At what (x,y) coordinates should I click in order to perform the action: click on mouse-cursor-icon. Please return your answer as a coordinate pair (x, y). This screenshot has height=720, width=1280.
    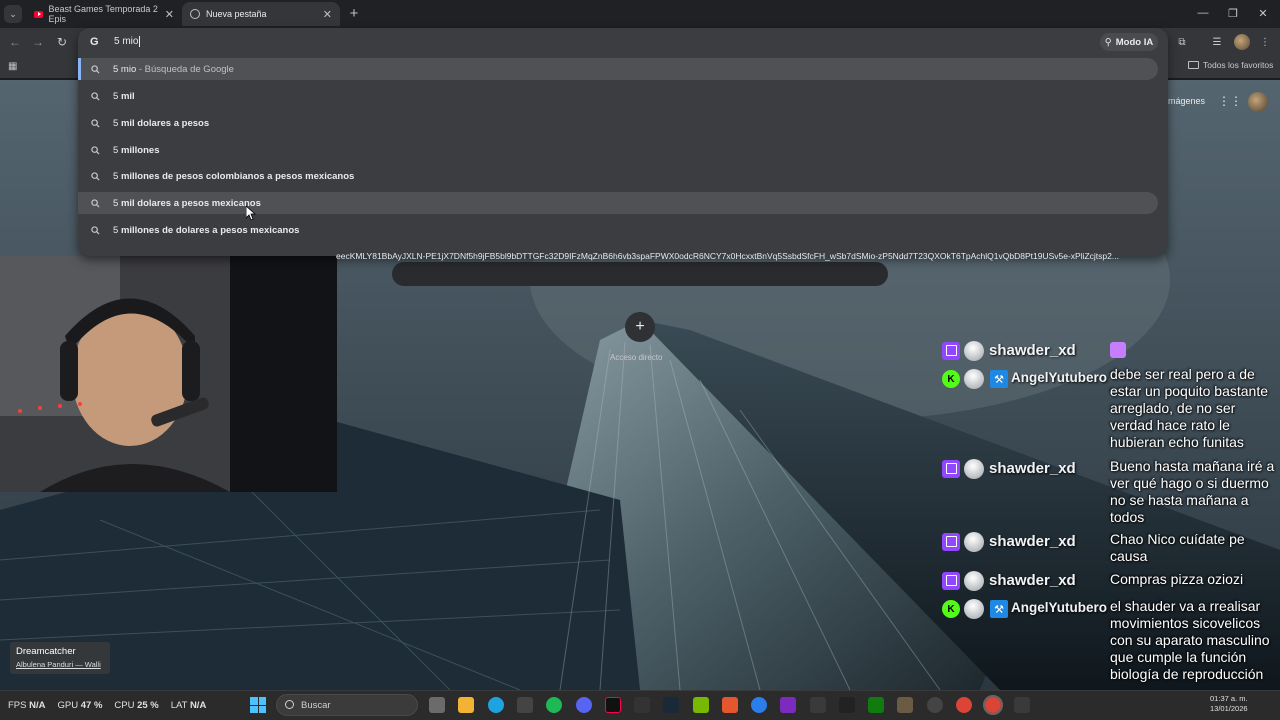
    Looking at the image, I should click on (251, 213).